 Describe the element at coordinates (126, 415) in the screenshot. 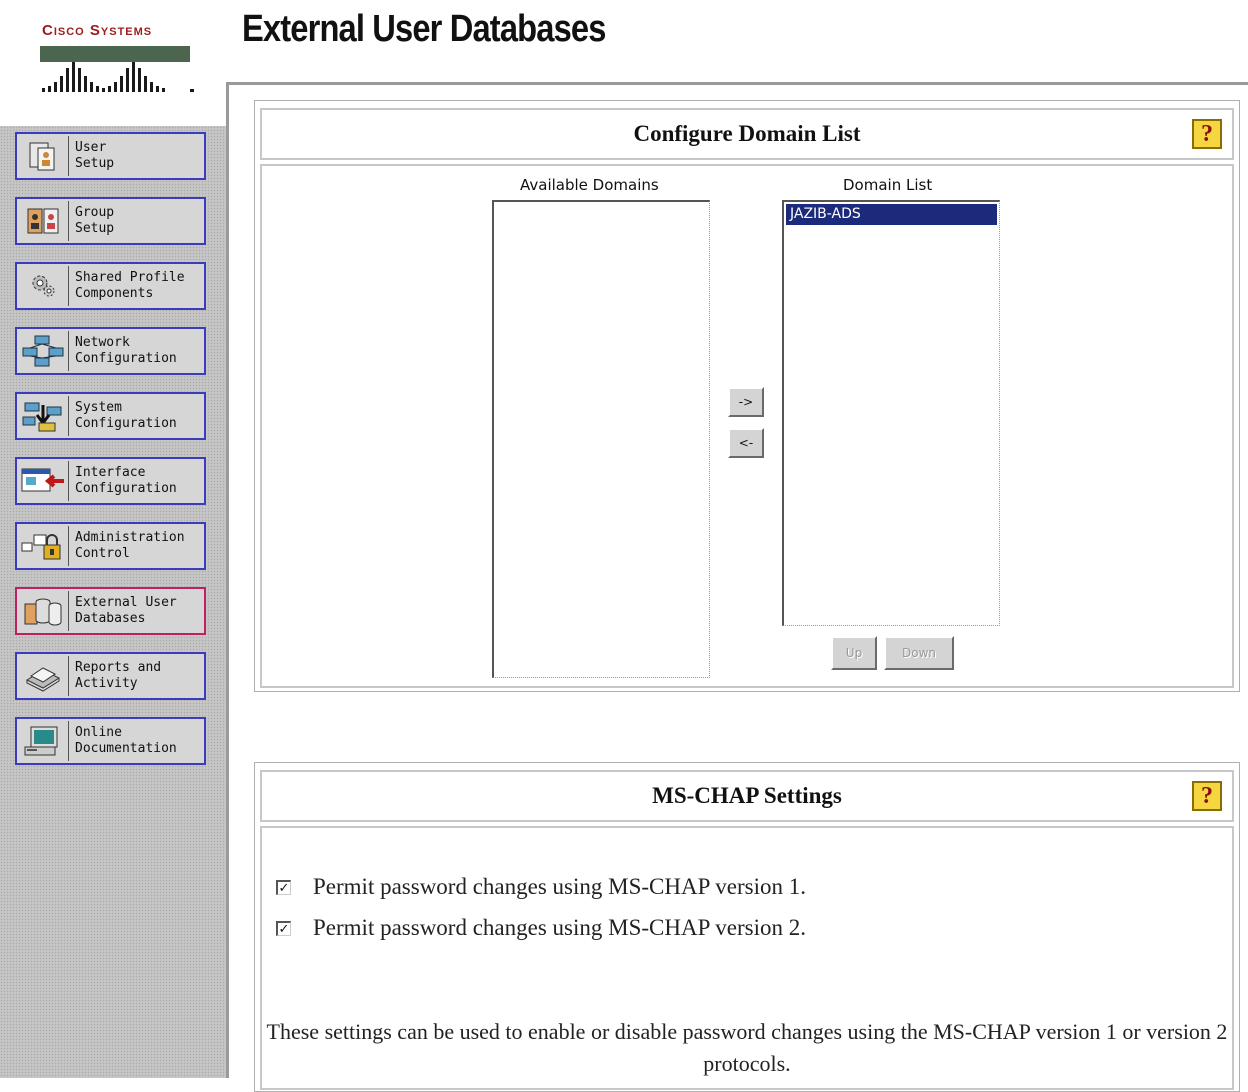

I see `sidebar-item-label: System Configuration` at that location.